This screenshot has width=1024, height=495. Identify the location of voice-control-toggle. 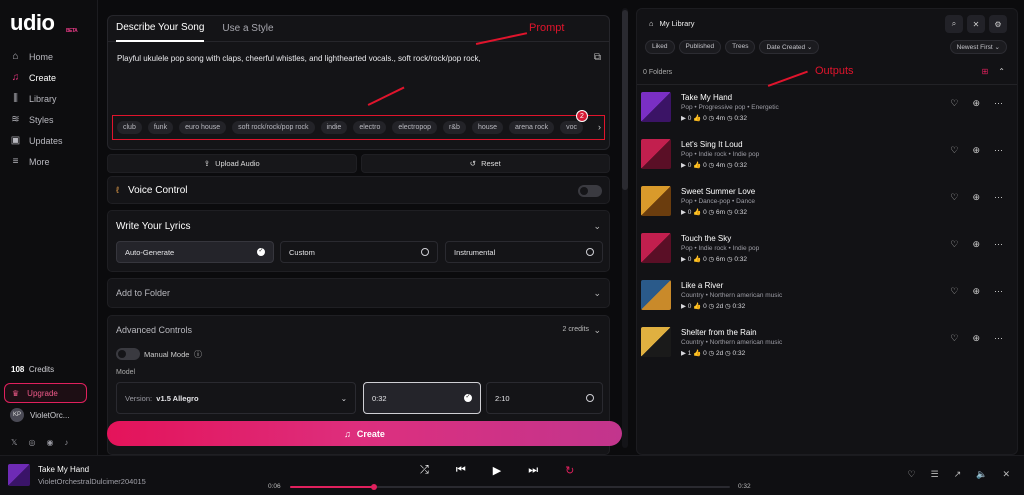
(590, 191).